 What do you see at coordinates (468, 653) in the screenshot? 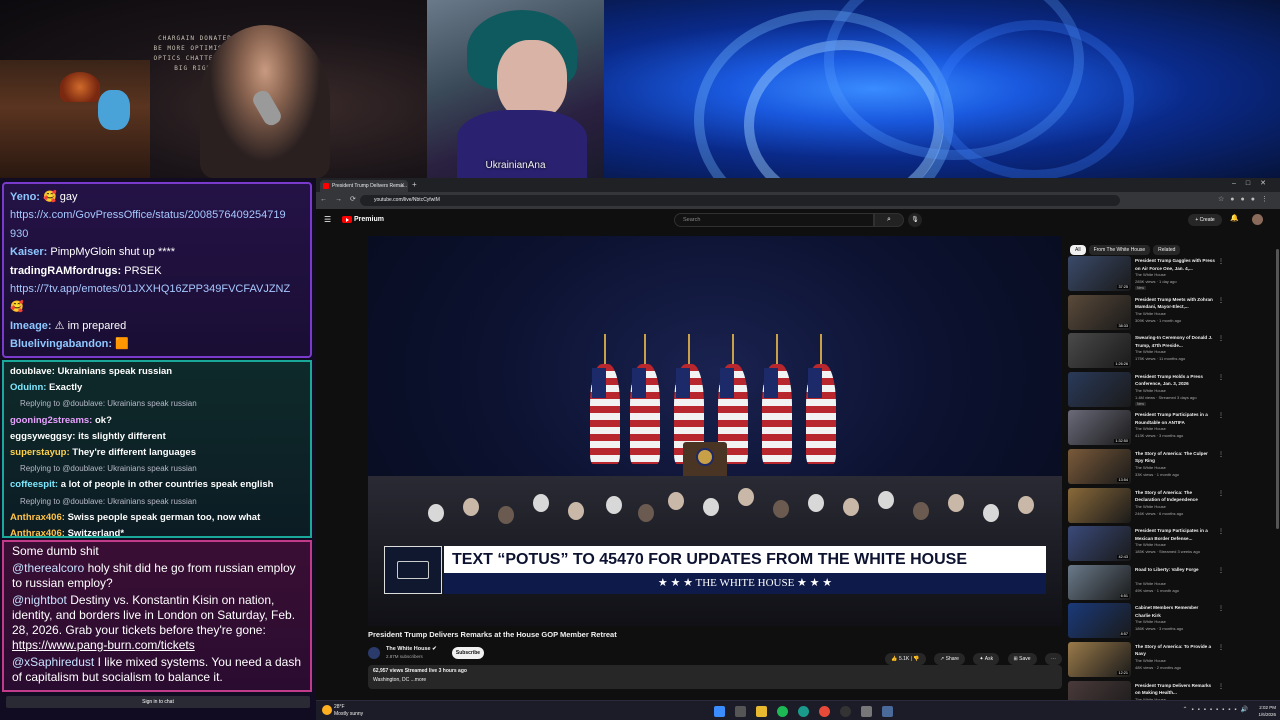
I see `subscribe-button: Subscribe` at bounding box center [468, 653].